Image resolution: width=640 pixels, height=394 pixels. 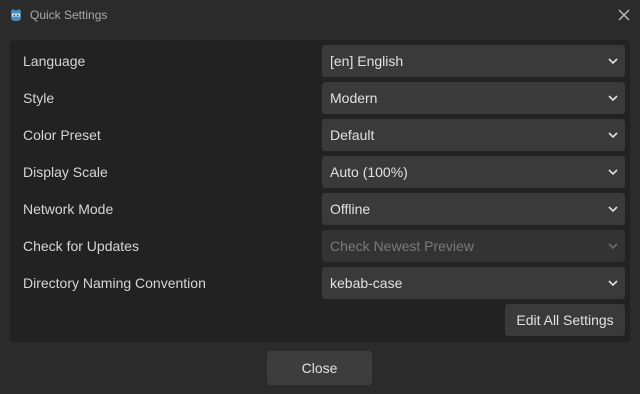 I want to click on setting-label: Display Scale, so click(x=65, y=172).